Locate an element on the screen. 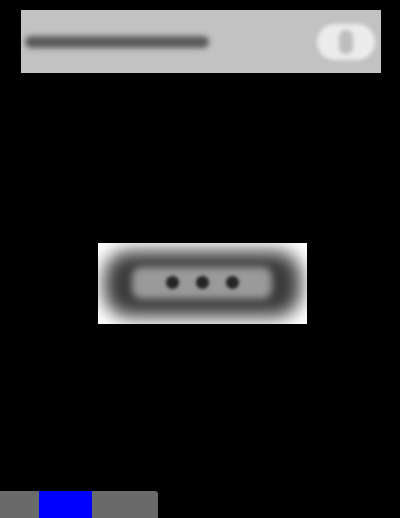 The width and height of the screenshot is (400, 518). center-card is located at coordinates (202, 283).